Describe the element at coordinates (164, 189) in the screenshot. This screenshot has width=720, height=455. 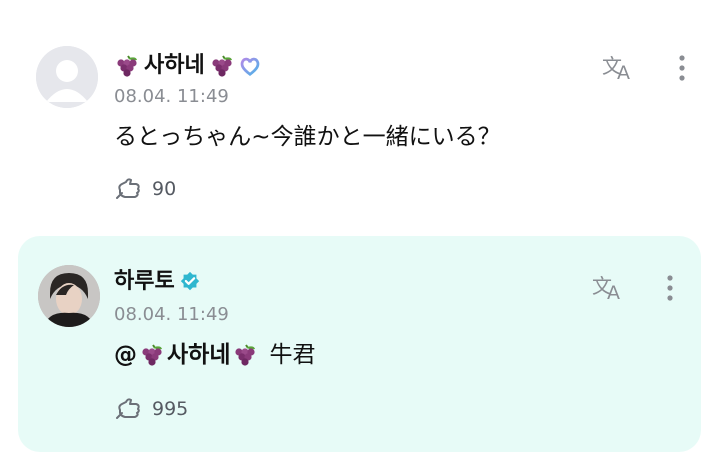
I see `like-count: 90` at that location.